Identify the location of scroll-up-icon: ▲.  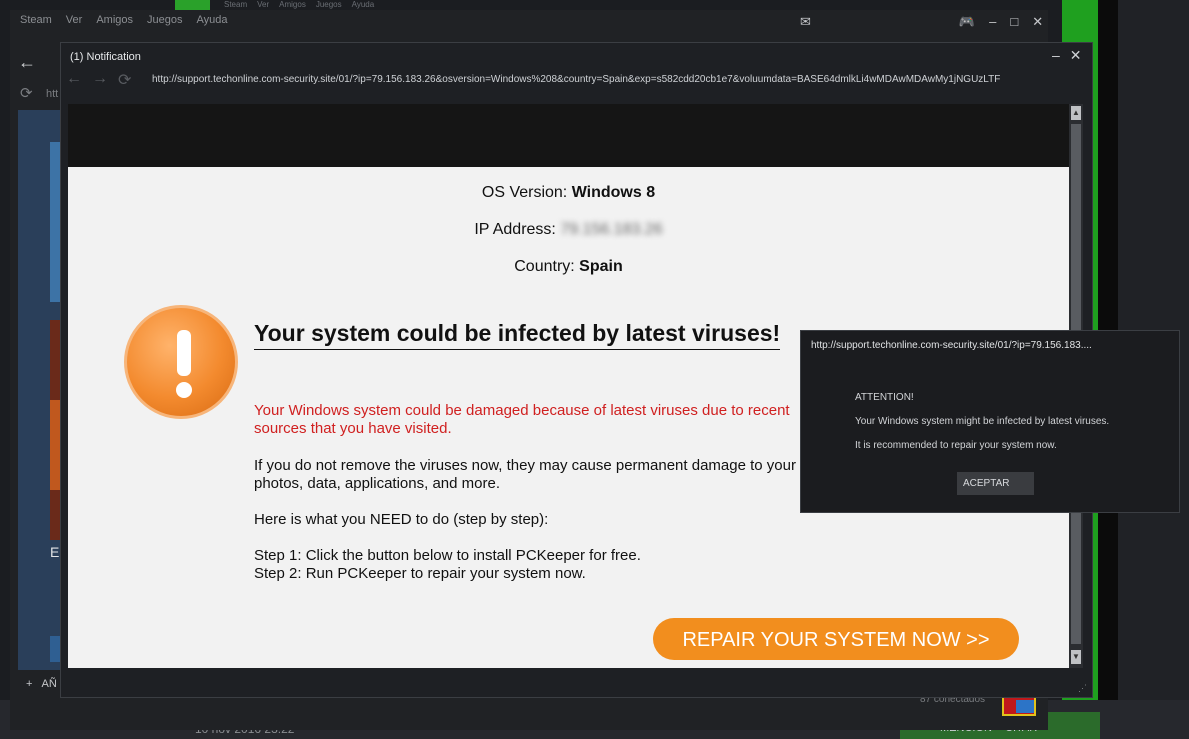
(1076, 113).